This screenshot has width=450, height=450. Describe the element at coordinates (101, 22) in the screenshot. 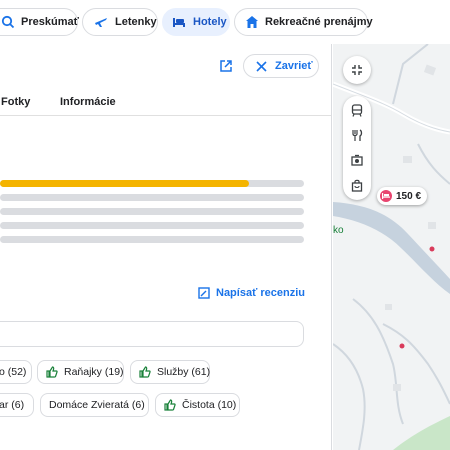

I see `flight-icon` at that location.